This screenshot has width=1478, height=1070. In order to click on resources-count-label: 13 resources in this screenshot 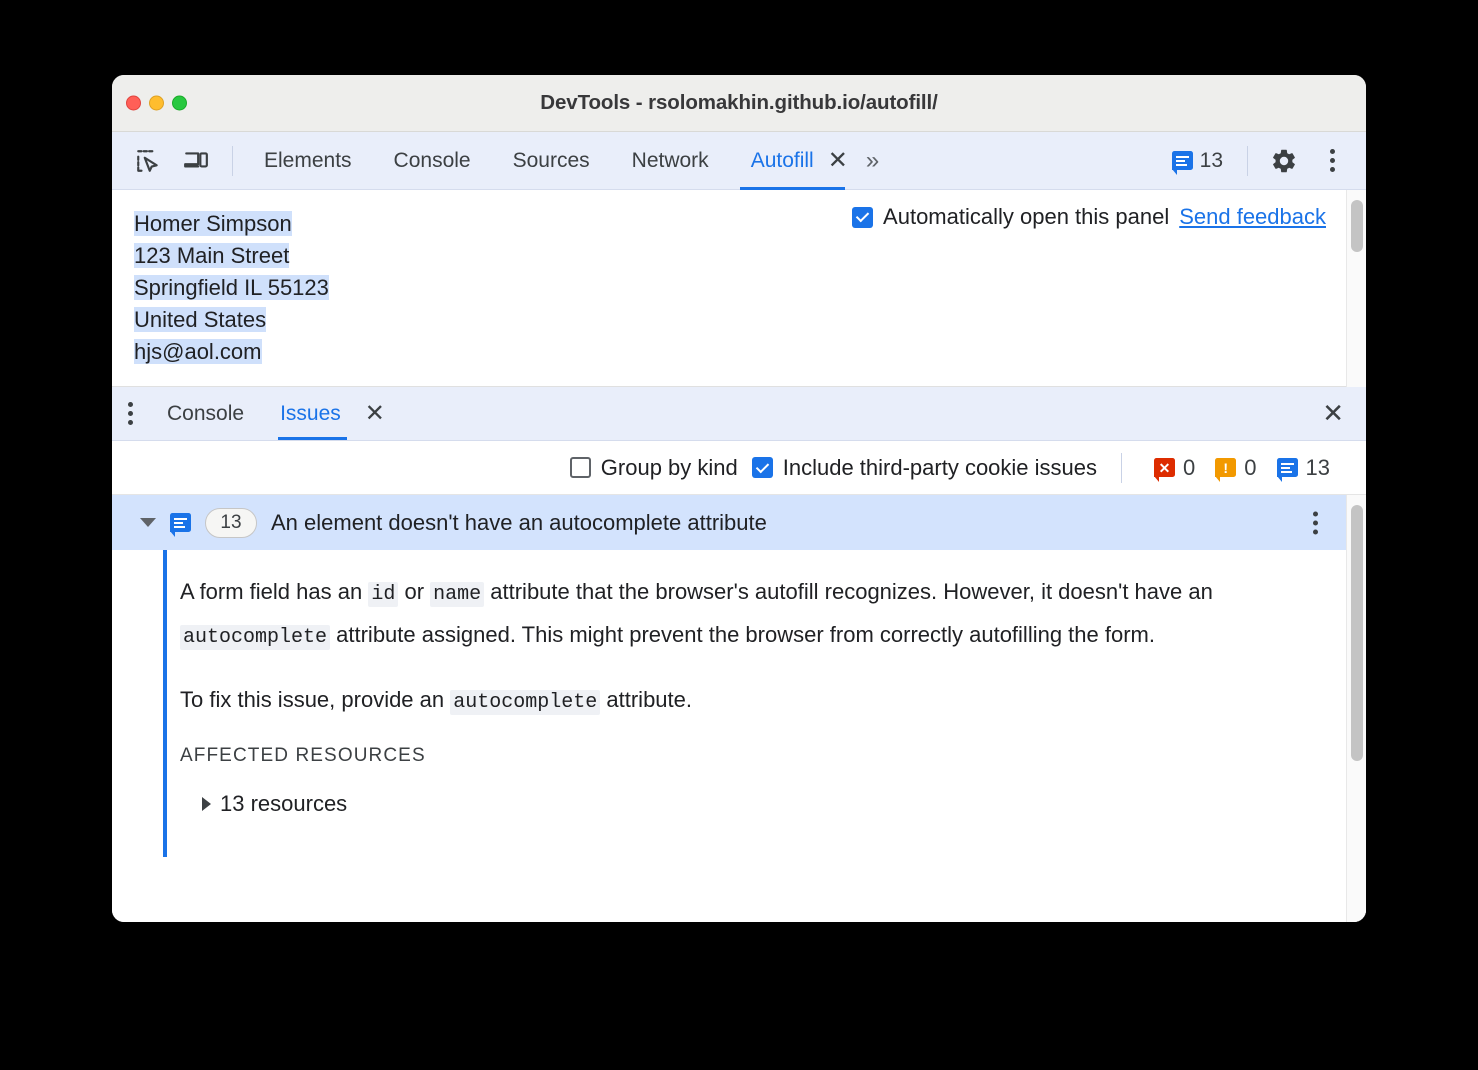, I will do `click(284, 803)`.